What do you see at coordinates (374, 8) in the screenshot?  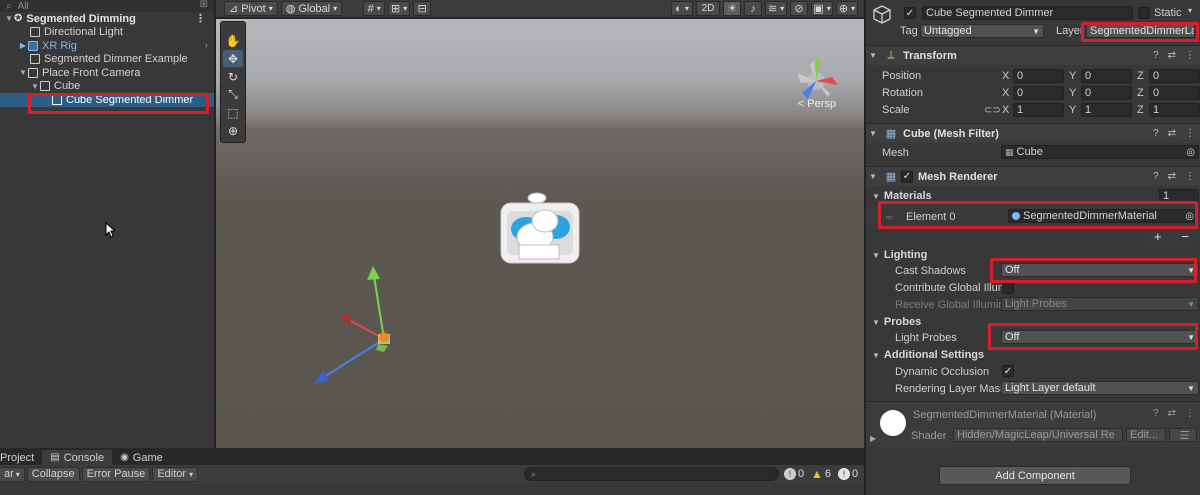 I see `grid-snap-button: # ▾` at bounding box center [374, 8].